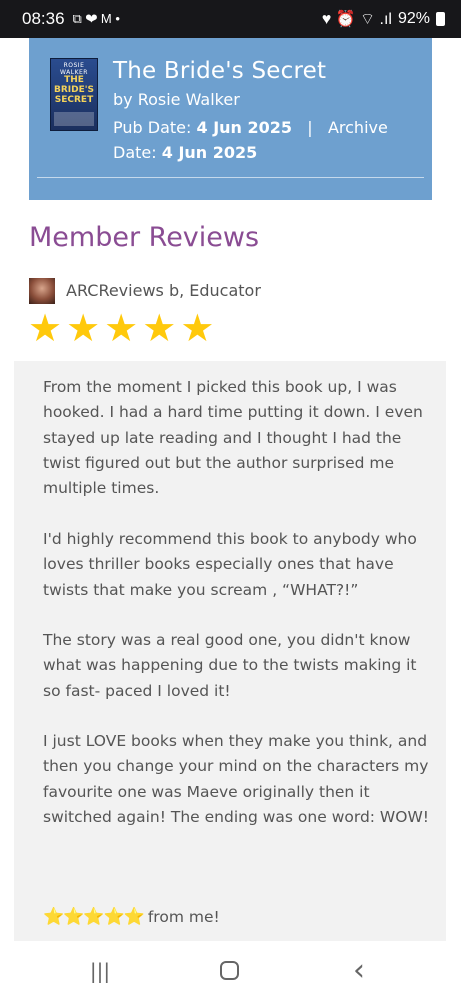 Image resolution: width=461 pixels, height=1000 pixels. I want to click on avatar, so click(42, 291).